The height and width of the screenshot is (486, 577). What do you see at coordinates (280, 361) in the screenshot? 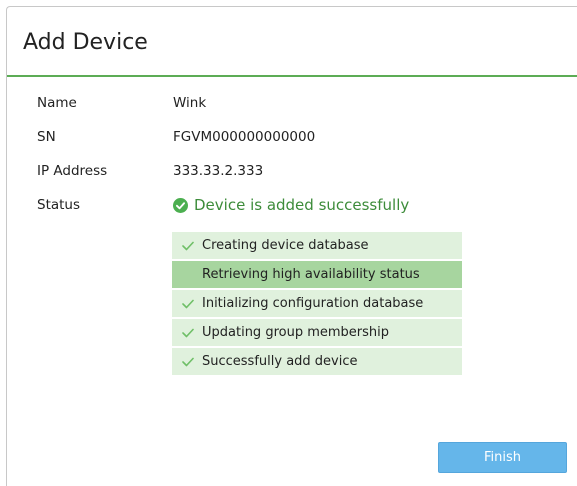
I see `step-label: Successfully add device` at bounding box center [280, 361].